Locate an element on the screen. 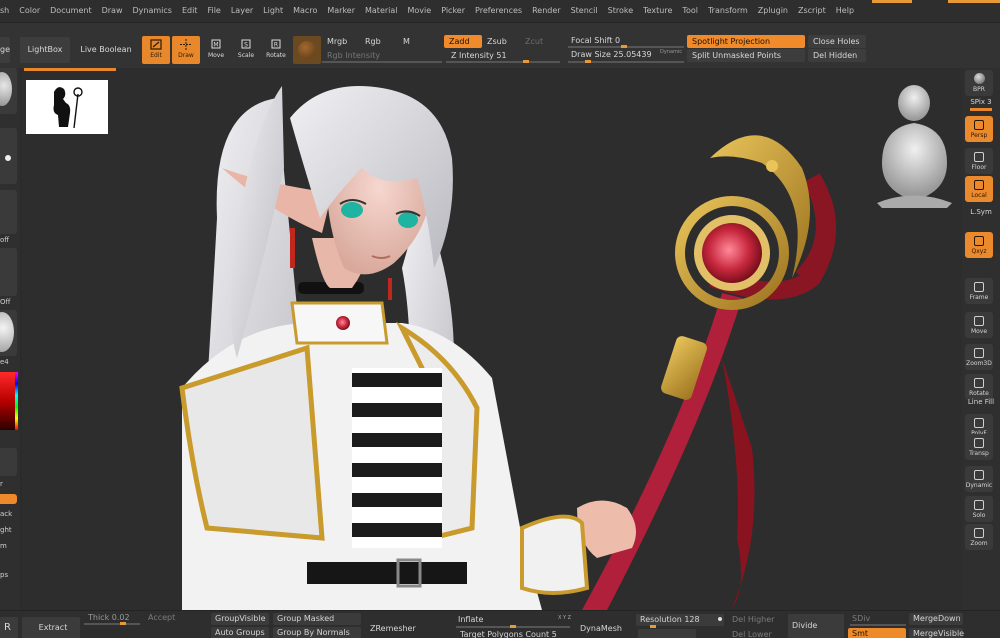 The width and height of the screenshot is (1000, 638). draw-size-slider: Draw Size 25.05439 is located at coordinates (614, 54).